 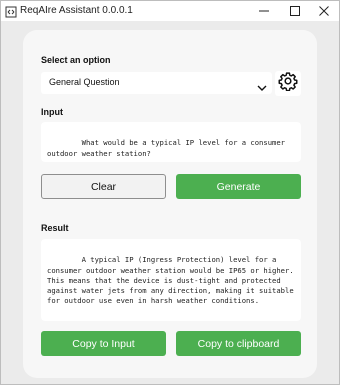 I want to click on title-bar: ReqAIre Assistant 0.0.0.1, so click(x=170, y=11).